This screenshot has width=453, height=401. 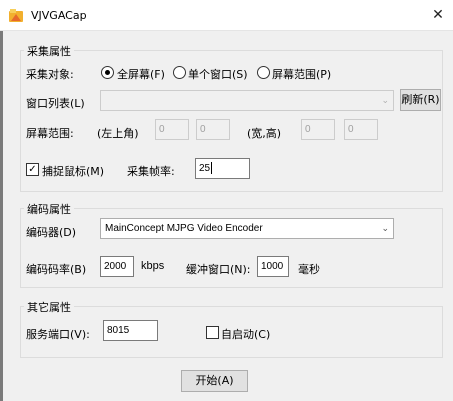 I want to click on frame-rate-input: 25, so click(x=222, y=168).